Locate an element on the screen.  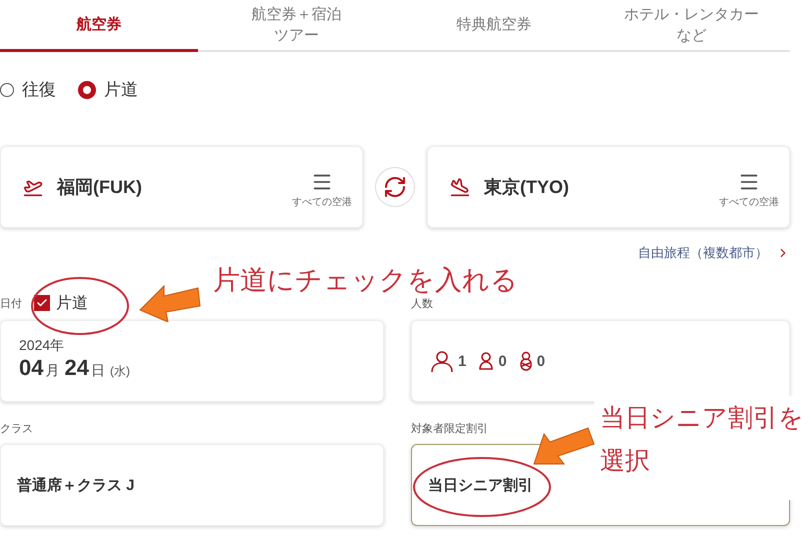
origin-name: 福岡(FUK) is located at coordinates (100, 187).